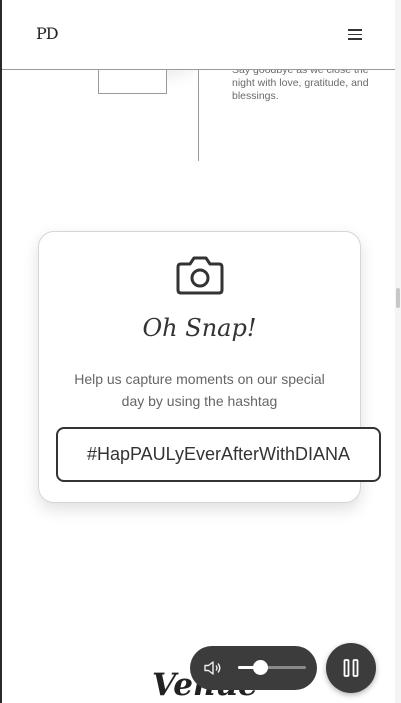 Image resolution: width=401 pixels, height=703 pixels. I want to click on card-title: Oh Snap!, so click(199, 328).